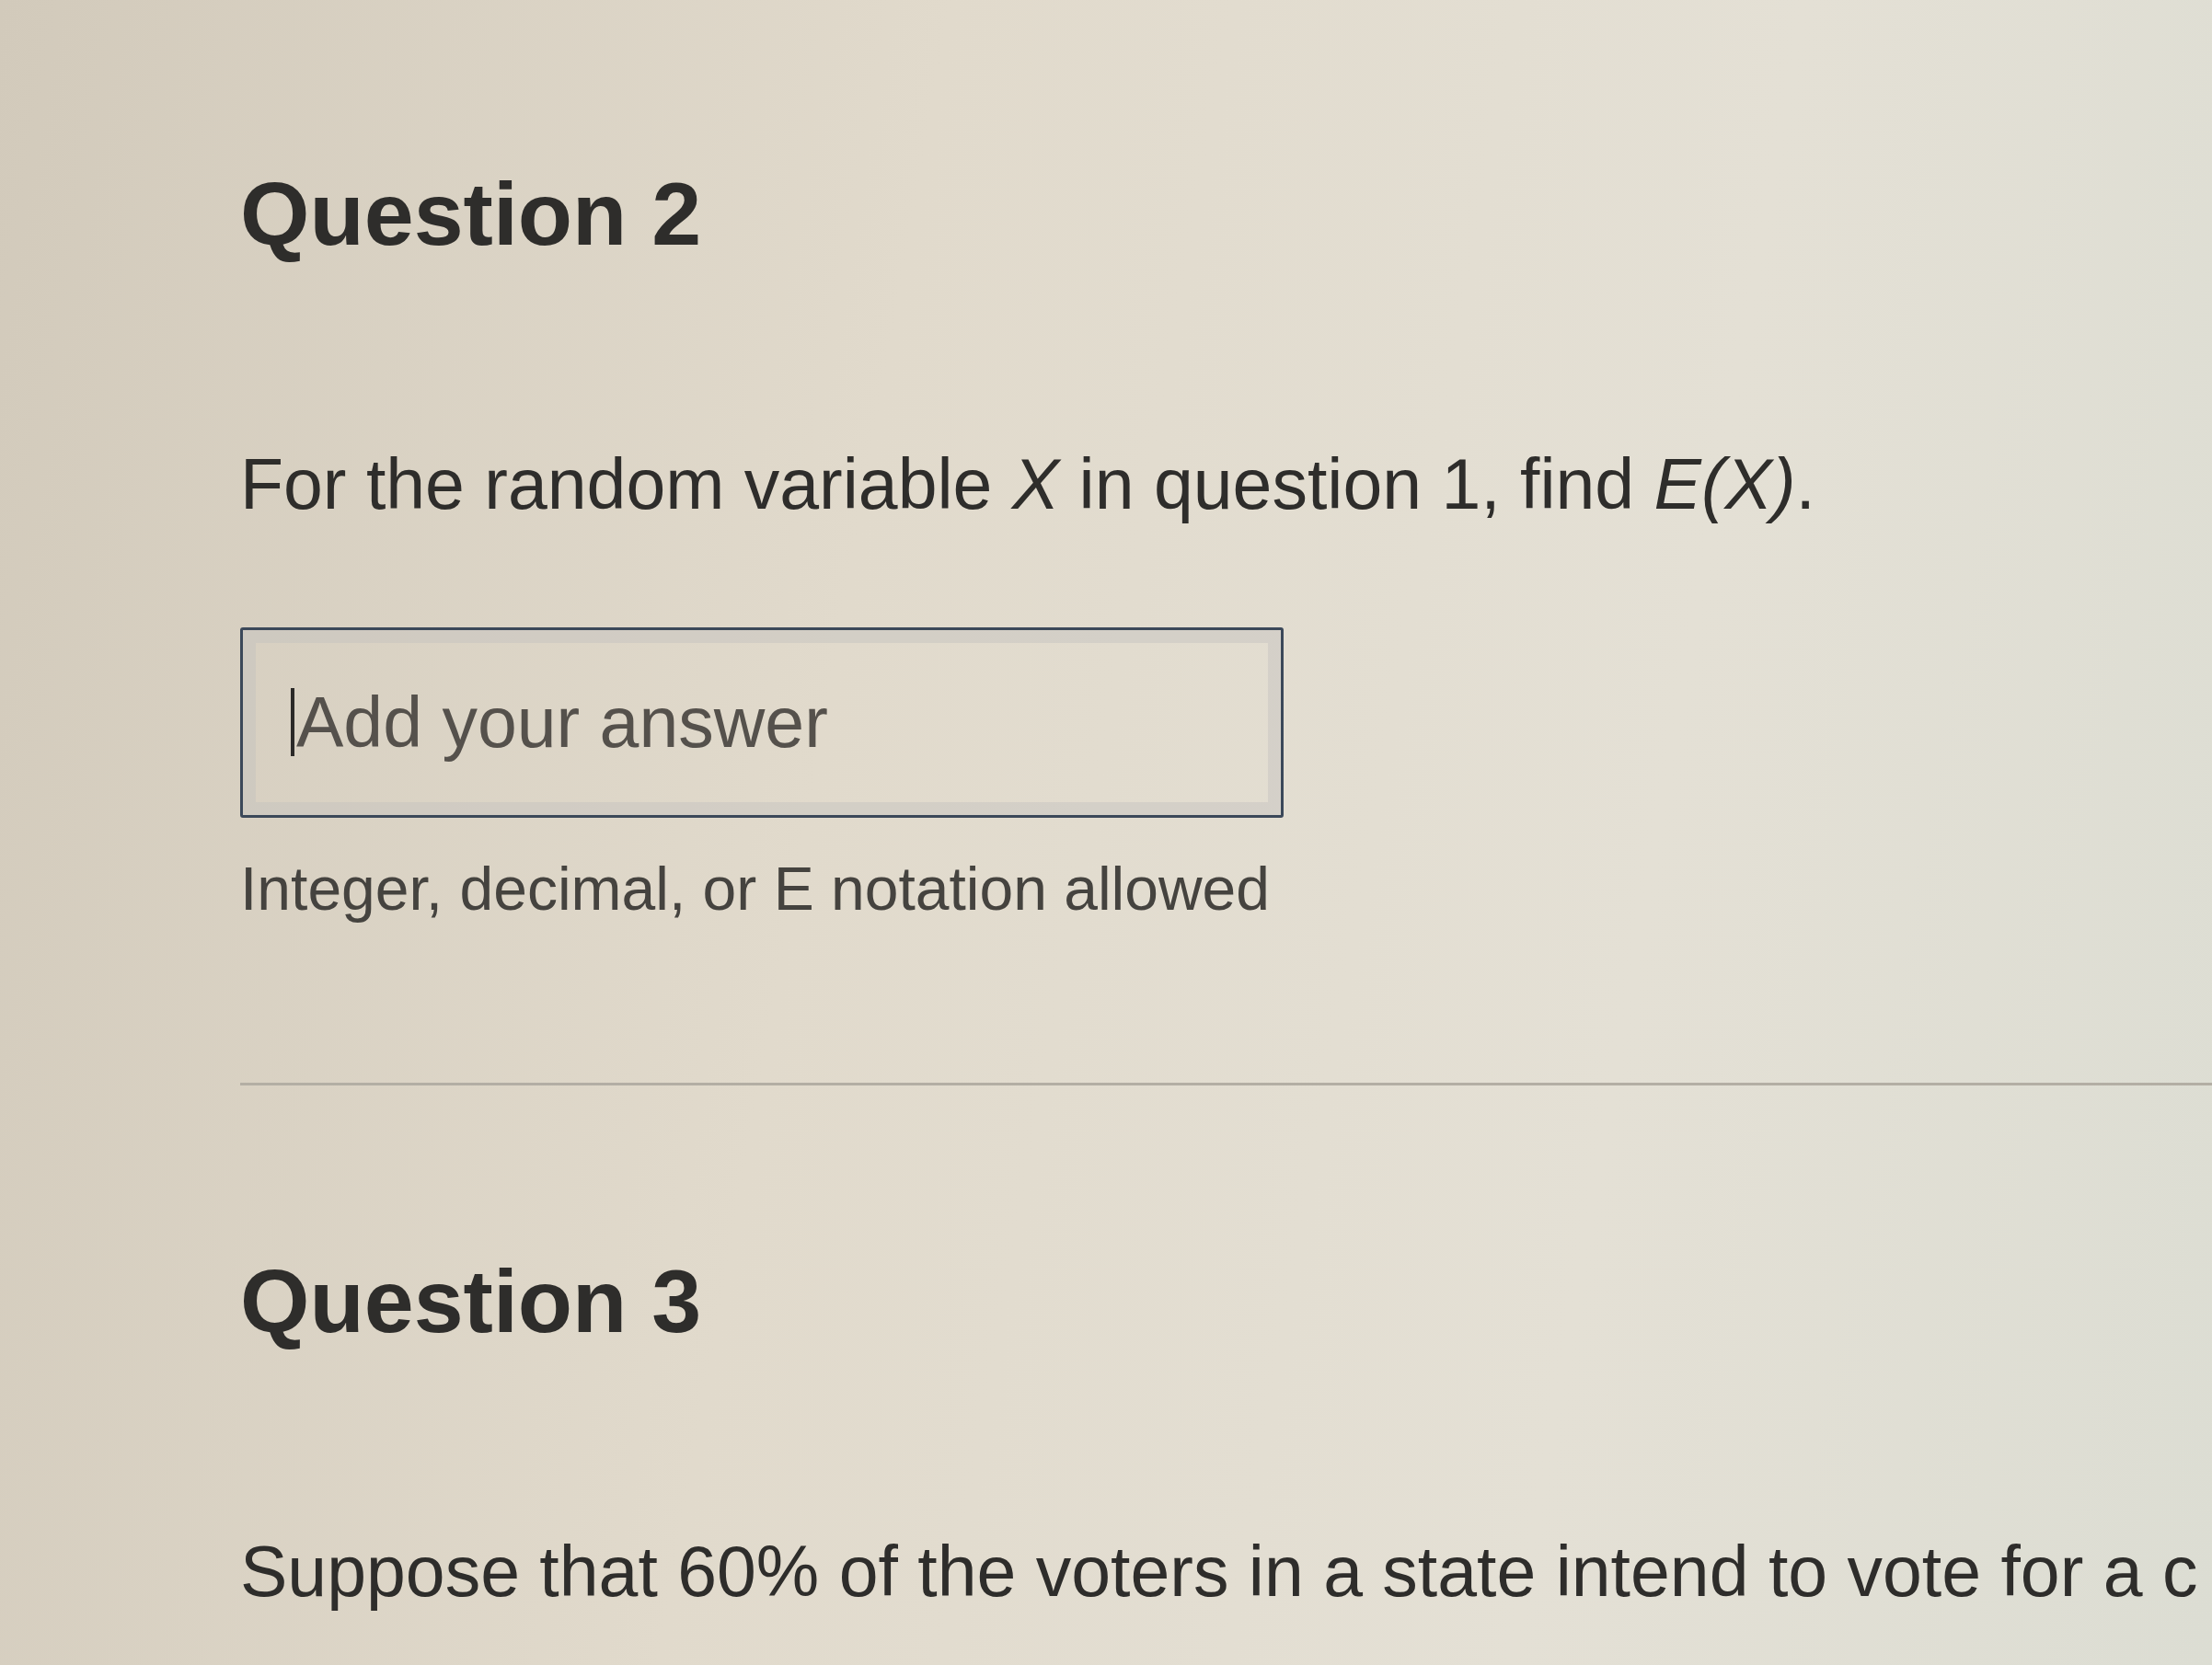  I want to click on question-heading: Question 2, so click(471, 214).